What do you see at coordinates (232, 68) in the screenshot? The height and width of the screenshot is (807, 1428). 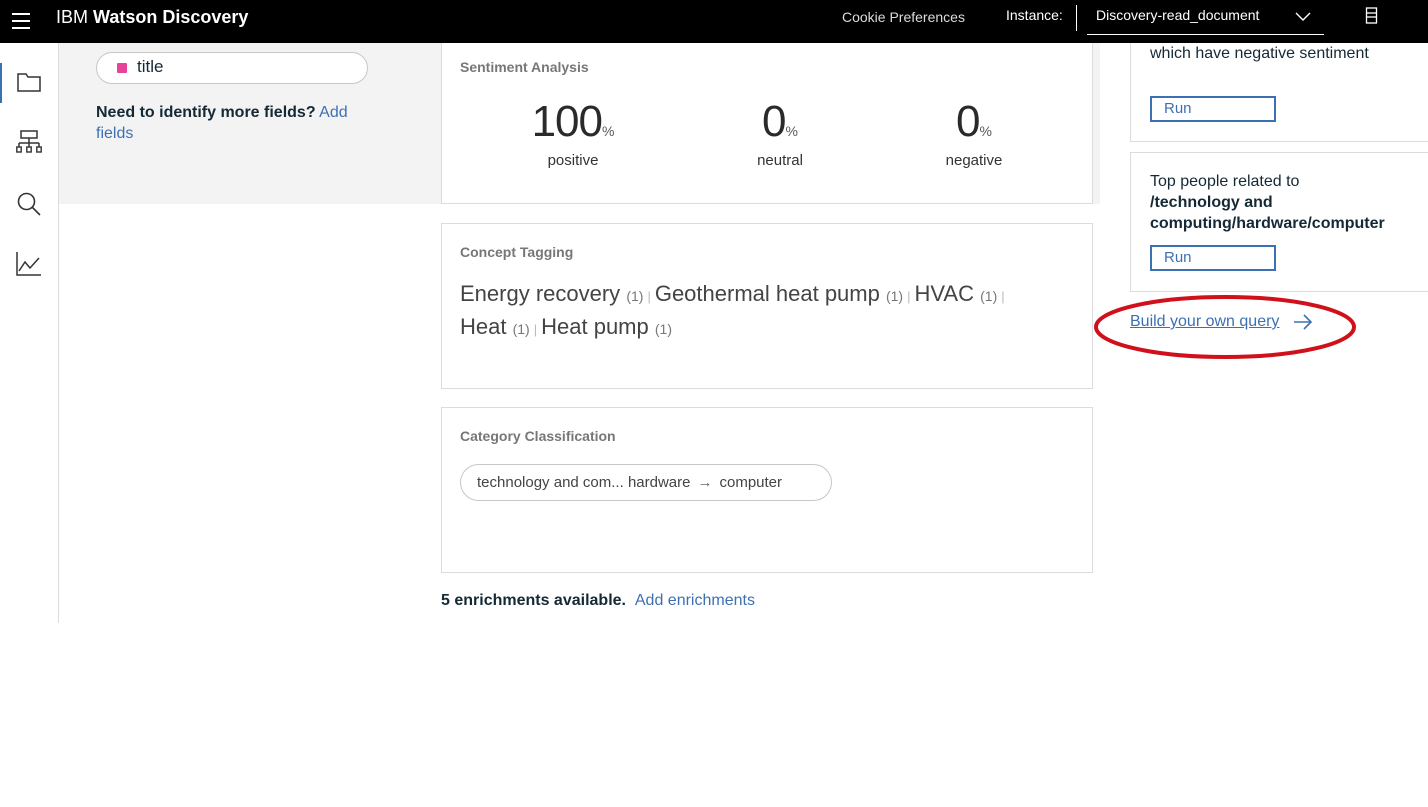 I see `field-tag-title: title` at bounding box center [232, 68].